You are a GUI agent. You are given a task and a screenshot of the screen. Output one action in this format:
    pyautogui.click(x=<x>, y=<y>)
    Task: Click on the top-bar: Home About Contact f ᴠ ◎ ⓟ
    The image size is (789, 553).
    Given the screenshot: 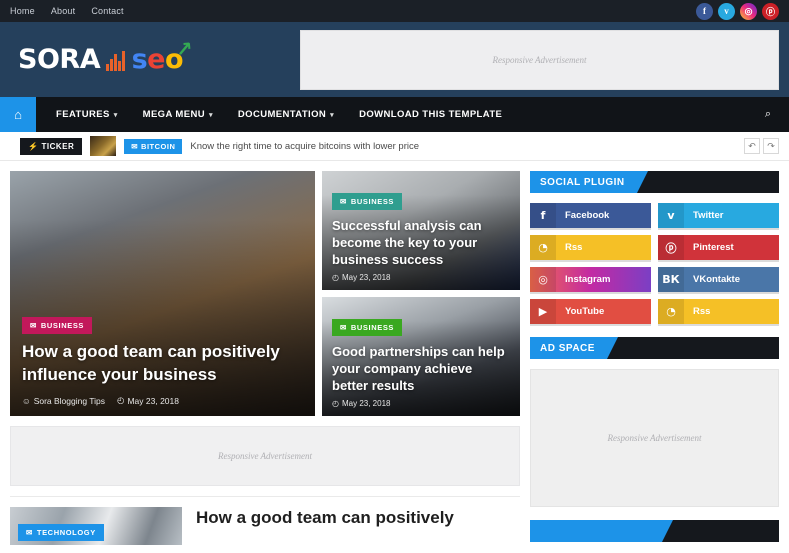 What is the action you would take?
    pyautogui.click(x=394, y=11)
    